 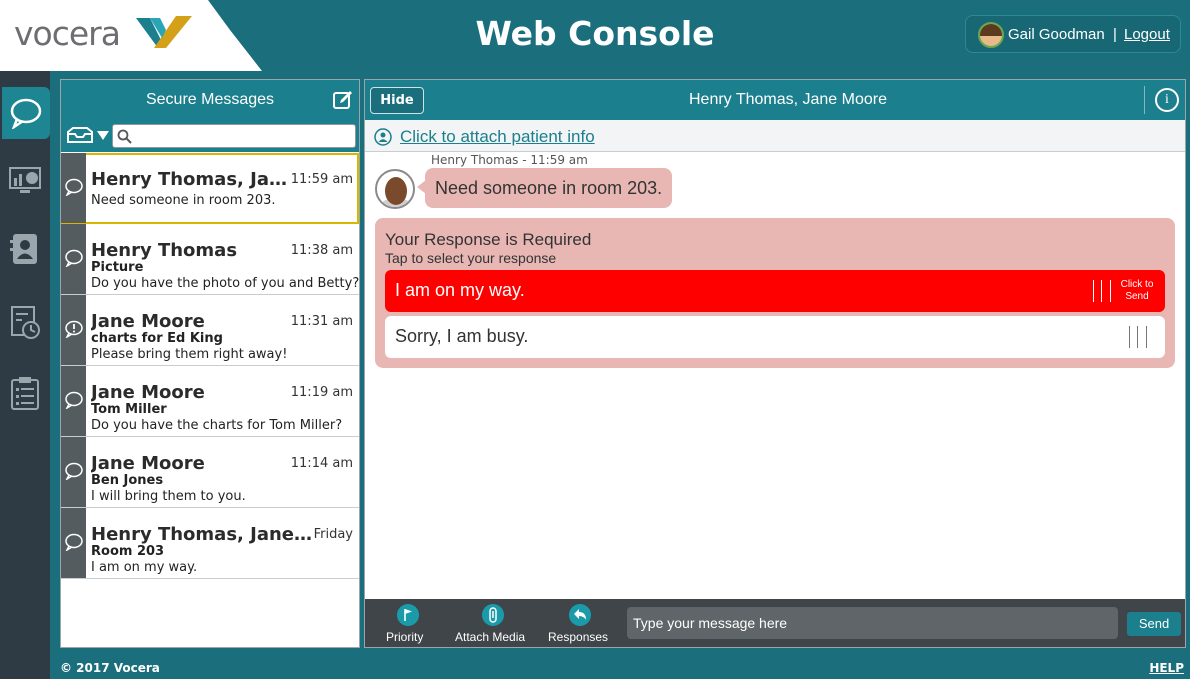 What do you see at coordinates (183, 200) in the screenshot?
I see `message-preview: Need someone in room 203.` at bounding box center [183, 200].